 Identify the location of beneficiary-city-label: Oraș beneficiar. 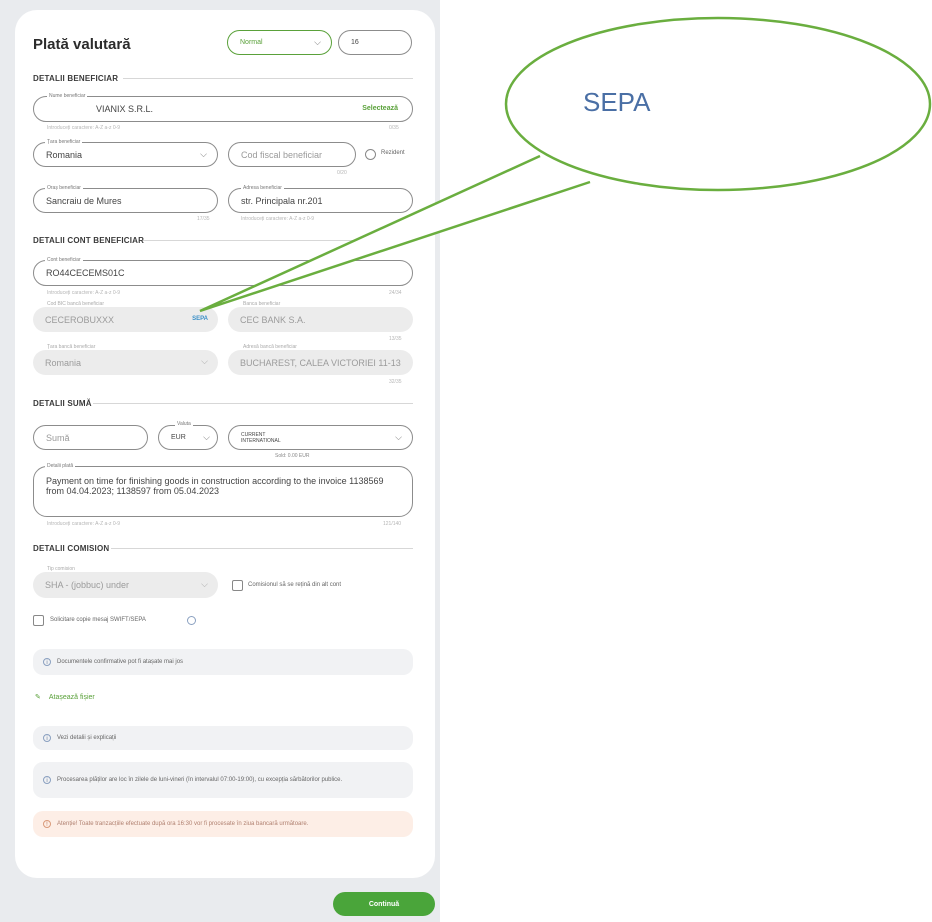
(64, 188).